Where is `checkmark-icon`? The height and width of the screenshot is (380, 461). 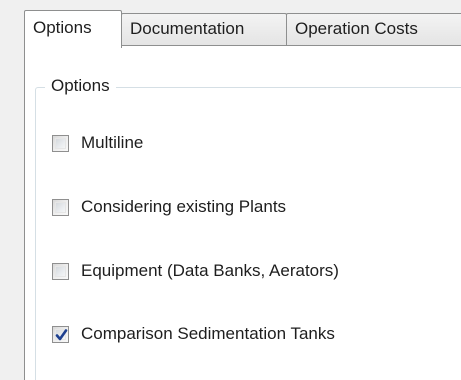
checkmark-icon is located at coordinates (61, 334).